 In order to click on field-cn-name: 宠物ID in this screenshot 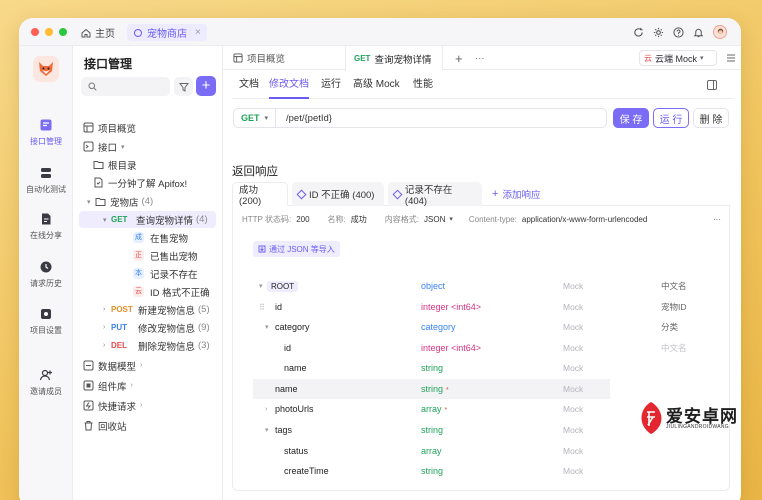, I will do `click(674, 307)`.